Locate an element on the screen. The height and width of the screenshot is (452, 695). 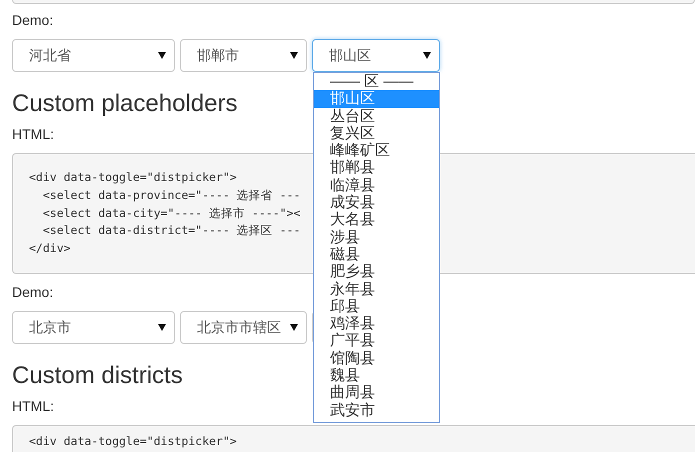
dropdown-option: 涉县 is located at coordinates (376, 237).